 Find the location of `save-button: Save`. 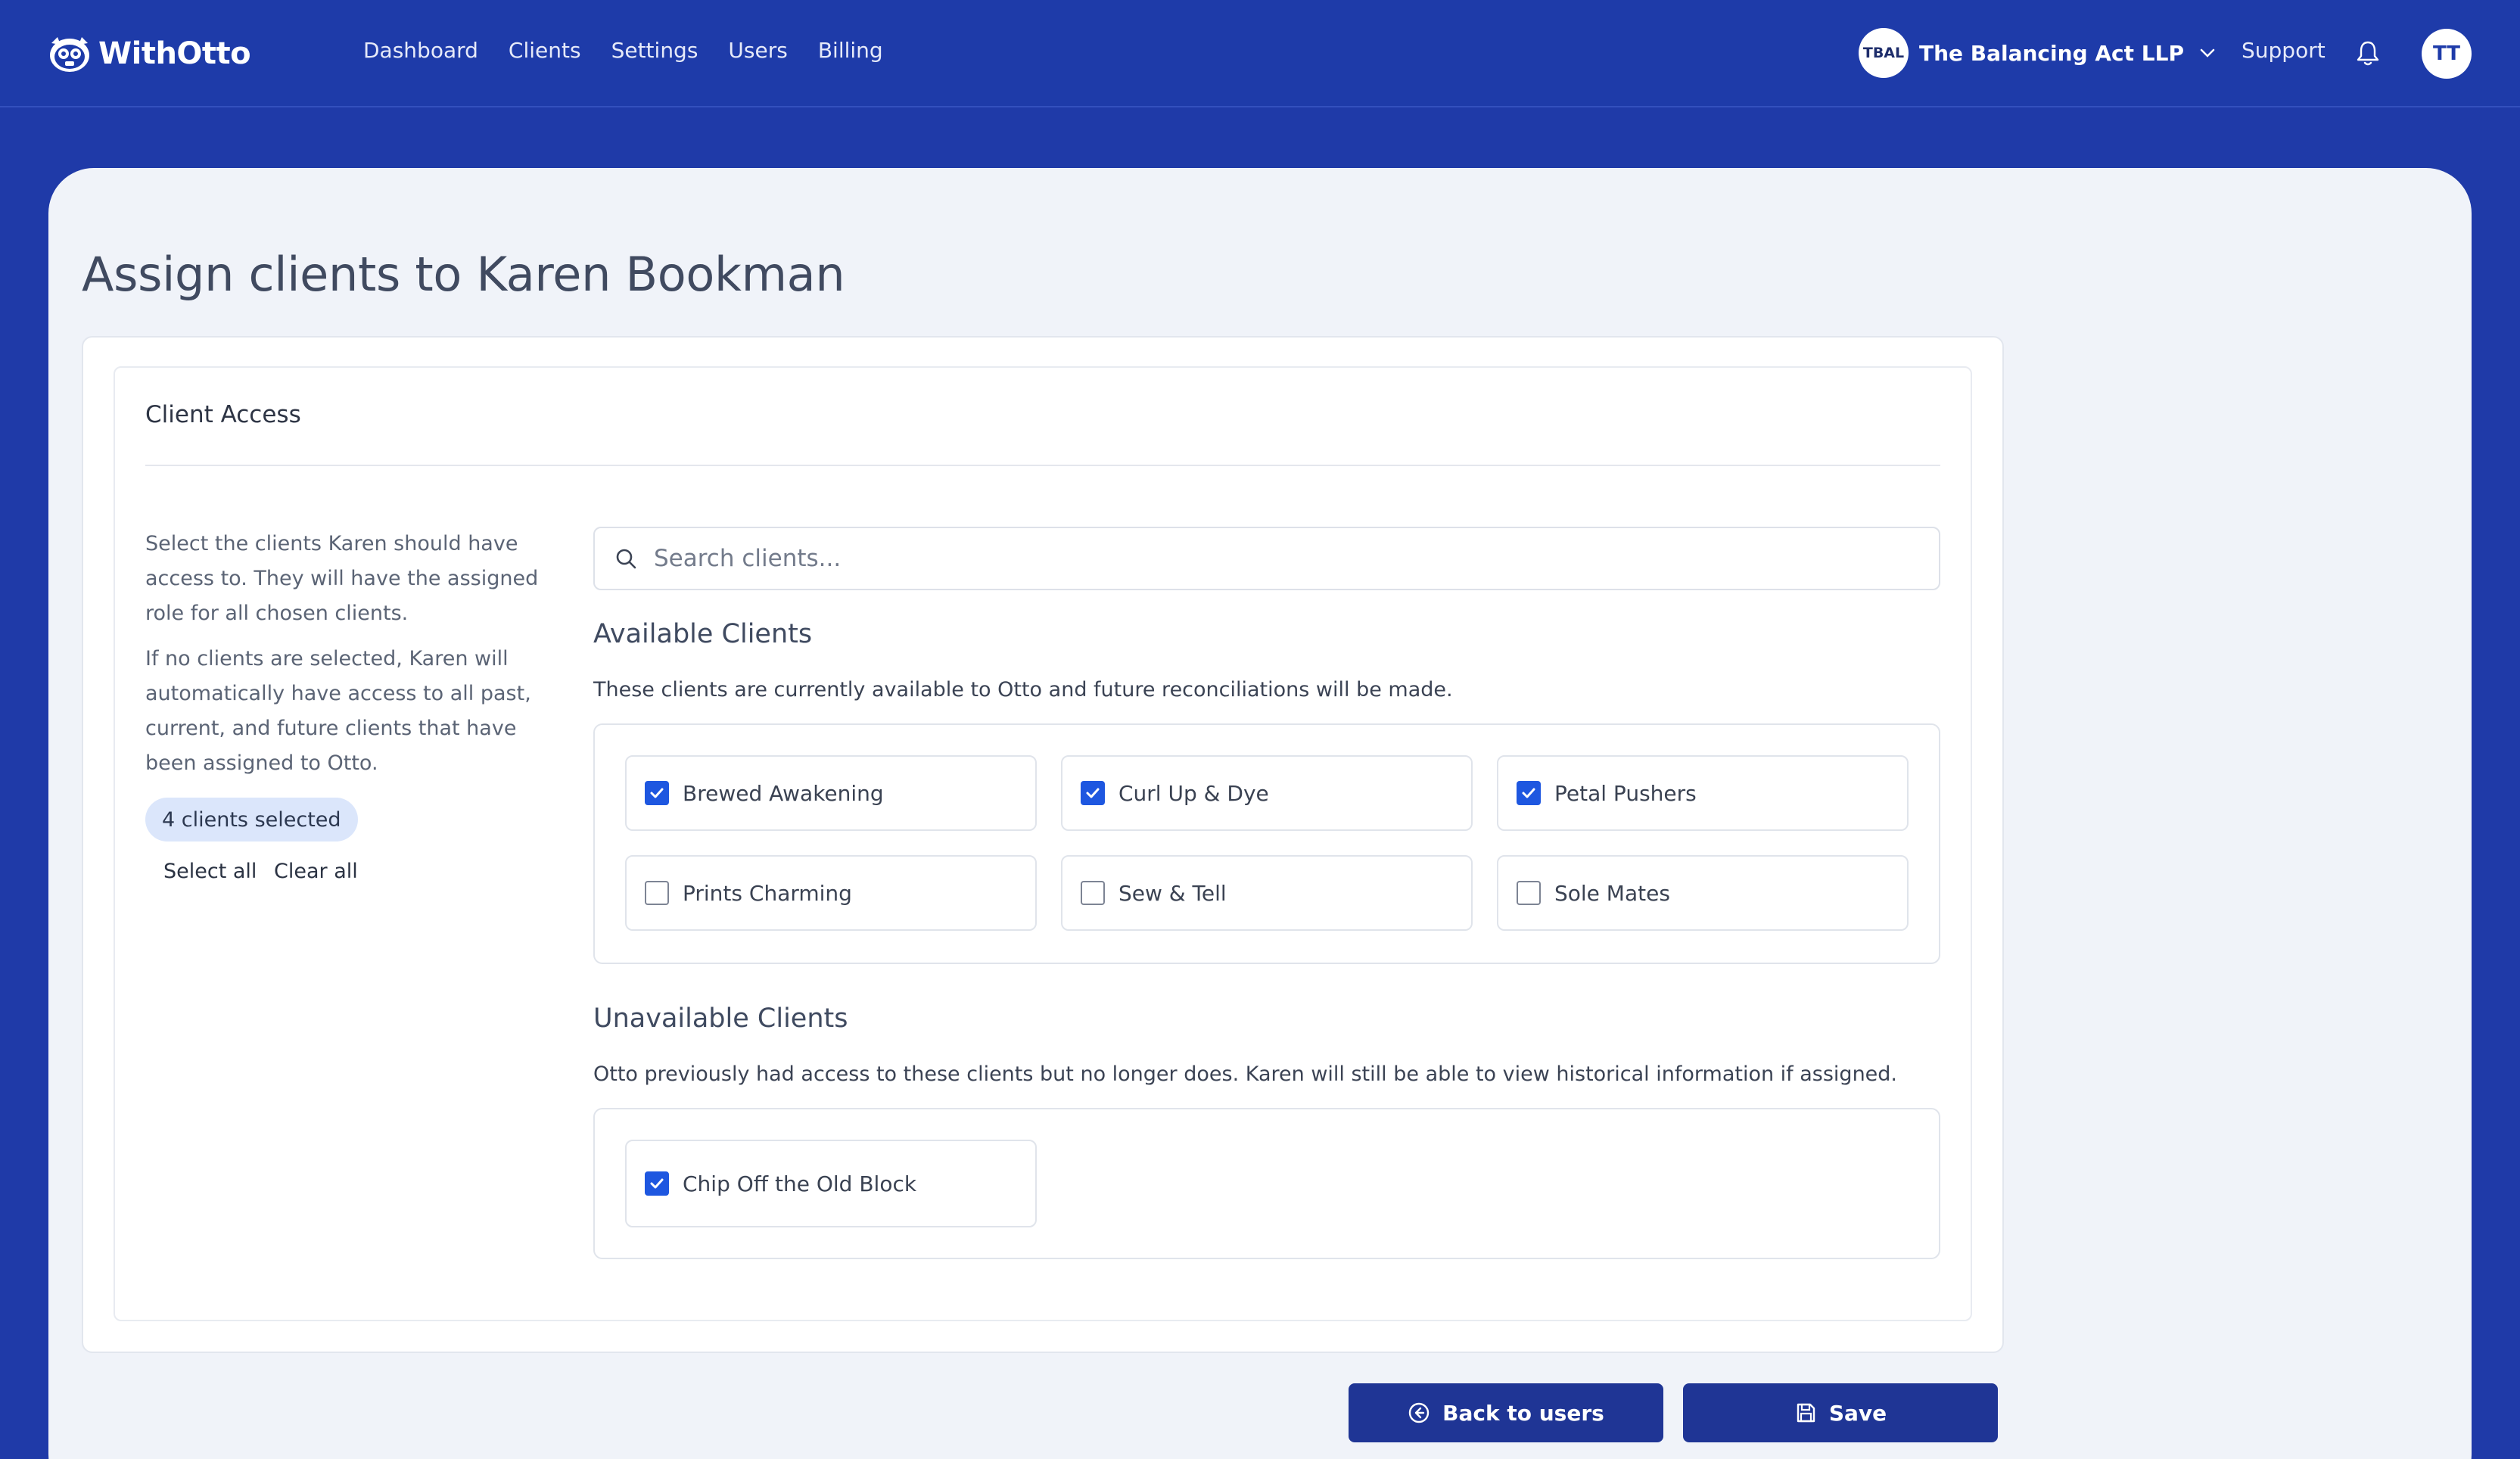

save-button: Save is located at coordinates (1841, 1412).